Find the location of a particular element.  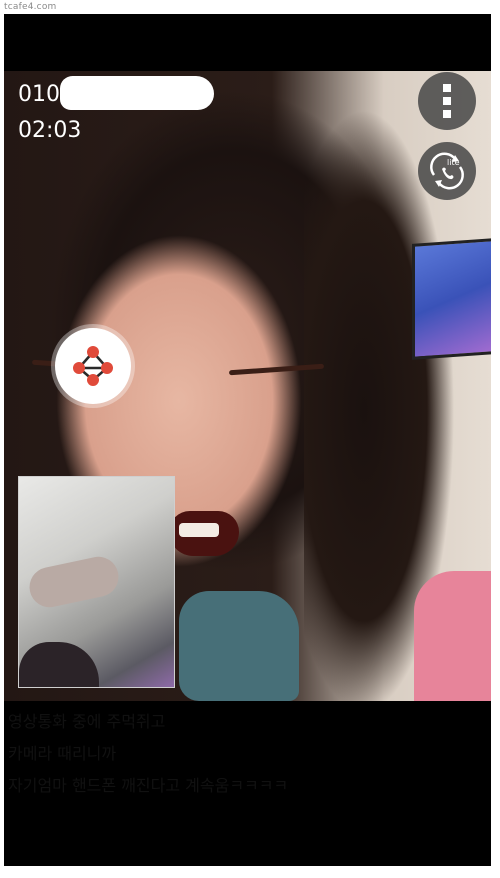

video-background-tv is located at coordinates (451, 299).